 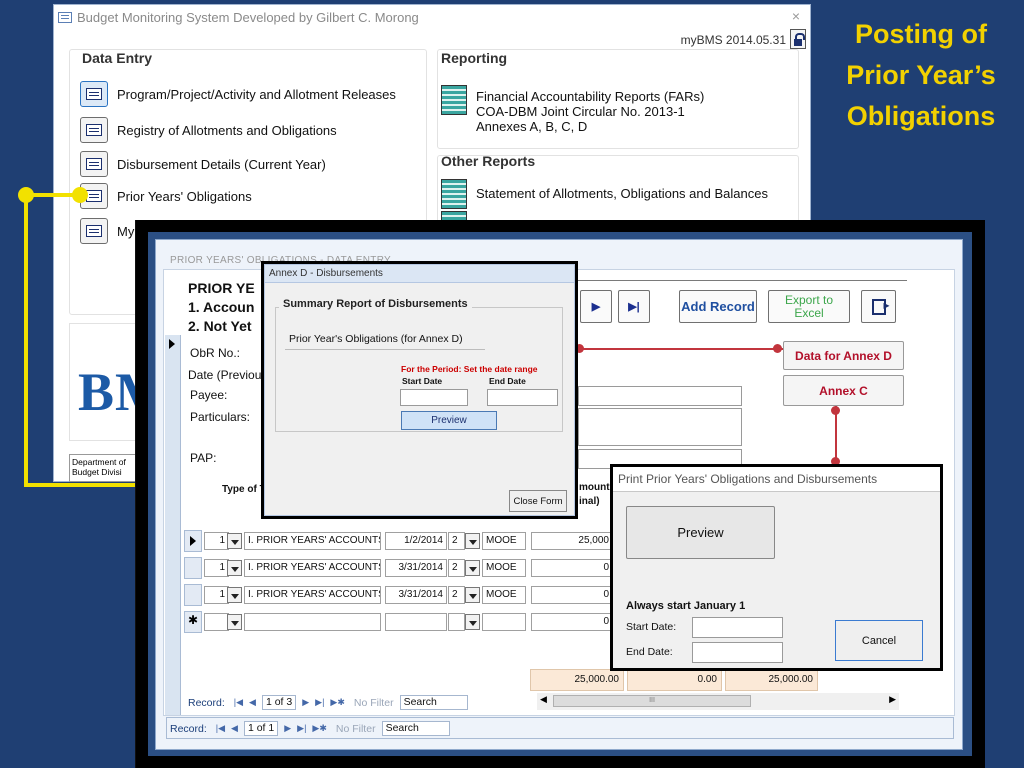 I want to click on menu-item-my: My, so click(x=107, y=231).